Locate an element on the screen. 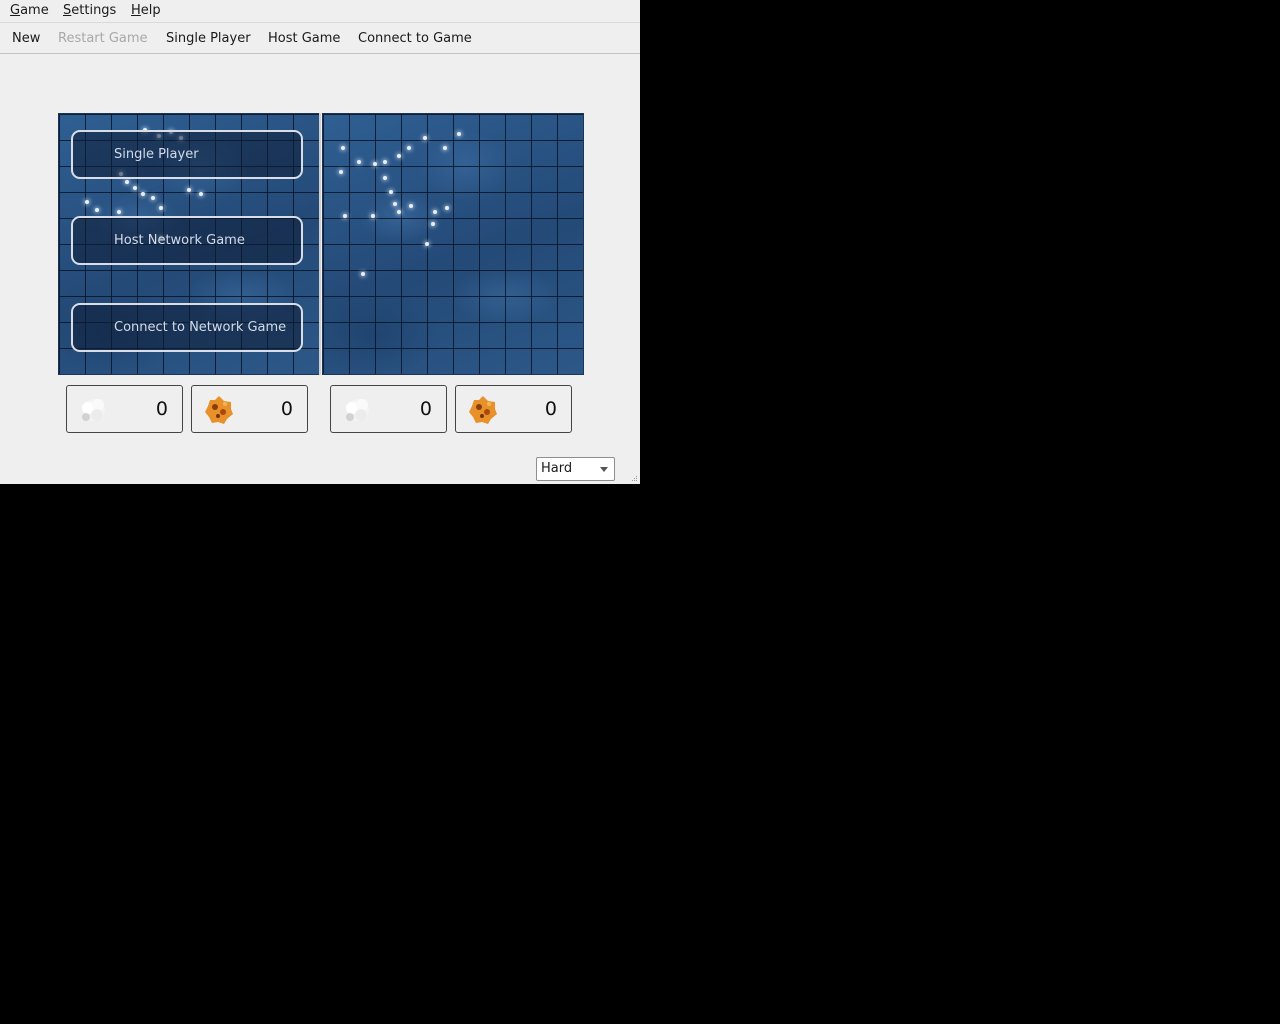  connect-network-overlay-button: Connect to Network Game is located at coordinates (187, 327).